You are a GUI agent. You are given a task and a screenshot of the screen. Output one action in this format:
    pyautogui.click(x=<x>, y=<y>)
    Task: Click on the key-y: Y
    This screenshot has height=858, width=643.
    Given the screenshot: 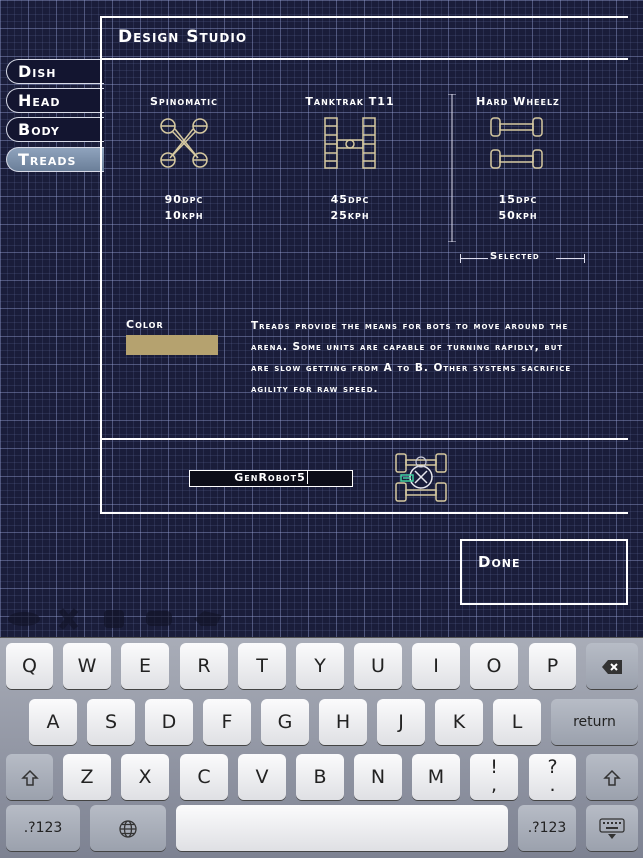 What is the action you would take?
    pyautogui.click(x=320, y=666)
    